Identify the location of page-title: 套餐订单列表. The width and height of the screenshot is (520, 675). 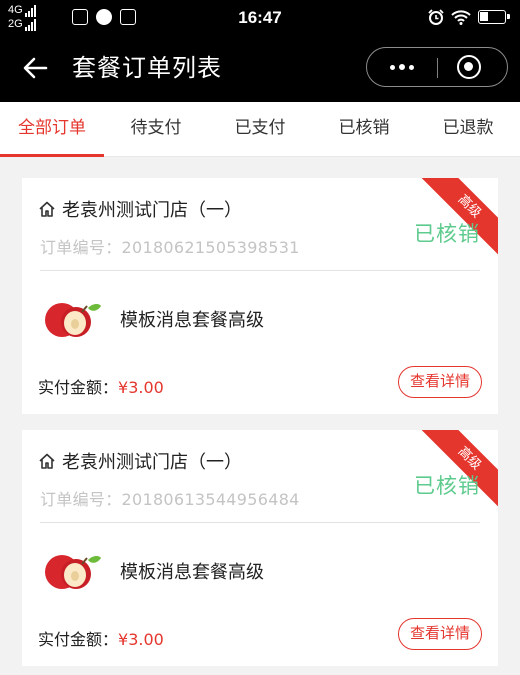
(147, 68).